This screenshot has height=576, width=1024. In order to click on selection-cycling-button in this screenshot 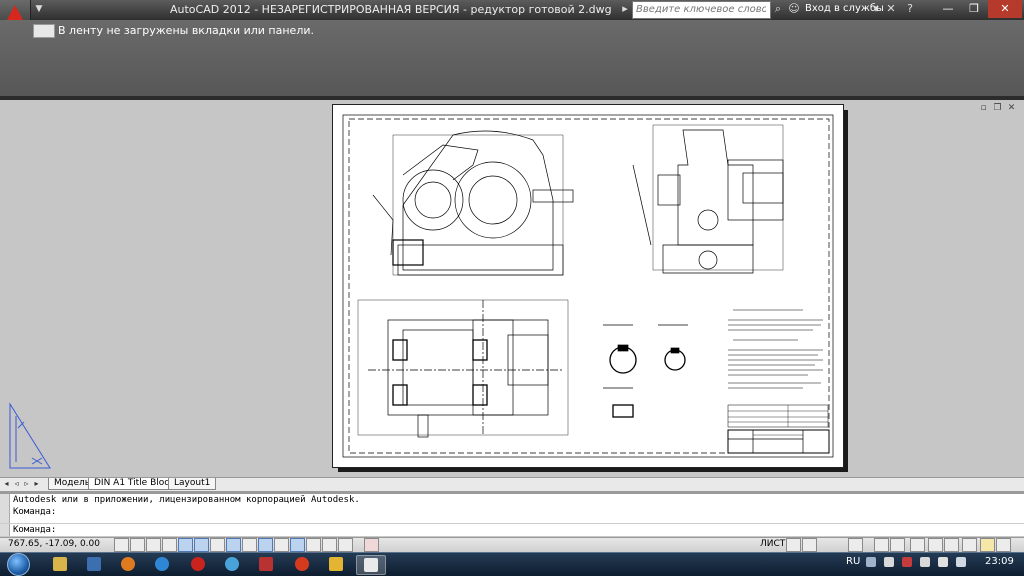, I will do `click(329, 545)`.